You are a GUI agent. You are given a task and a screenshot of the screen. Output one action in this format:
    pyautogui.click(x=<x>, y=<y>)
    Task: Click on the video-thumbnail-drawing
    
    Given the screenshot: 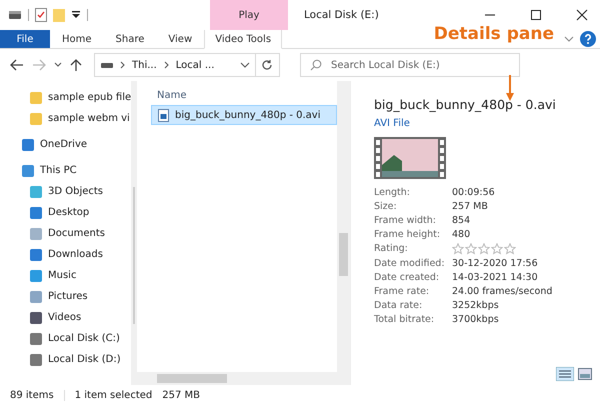 What is the action you would take?
    pyautogui.click(x=410, y=158)
    